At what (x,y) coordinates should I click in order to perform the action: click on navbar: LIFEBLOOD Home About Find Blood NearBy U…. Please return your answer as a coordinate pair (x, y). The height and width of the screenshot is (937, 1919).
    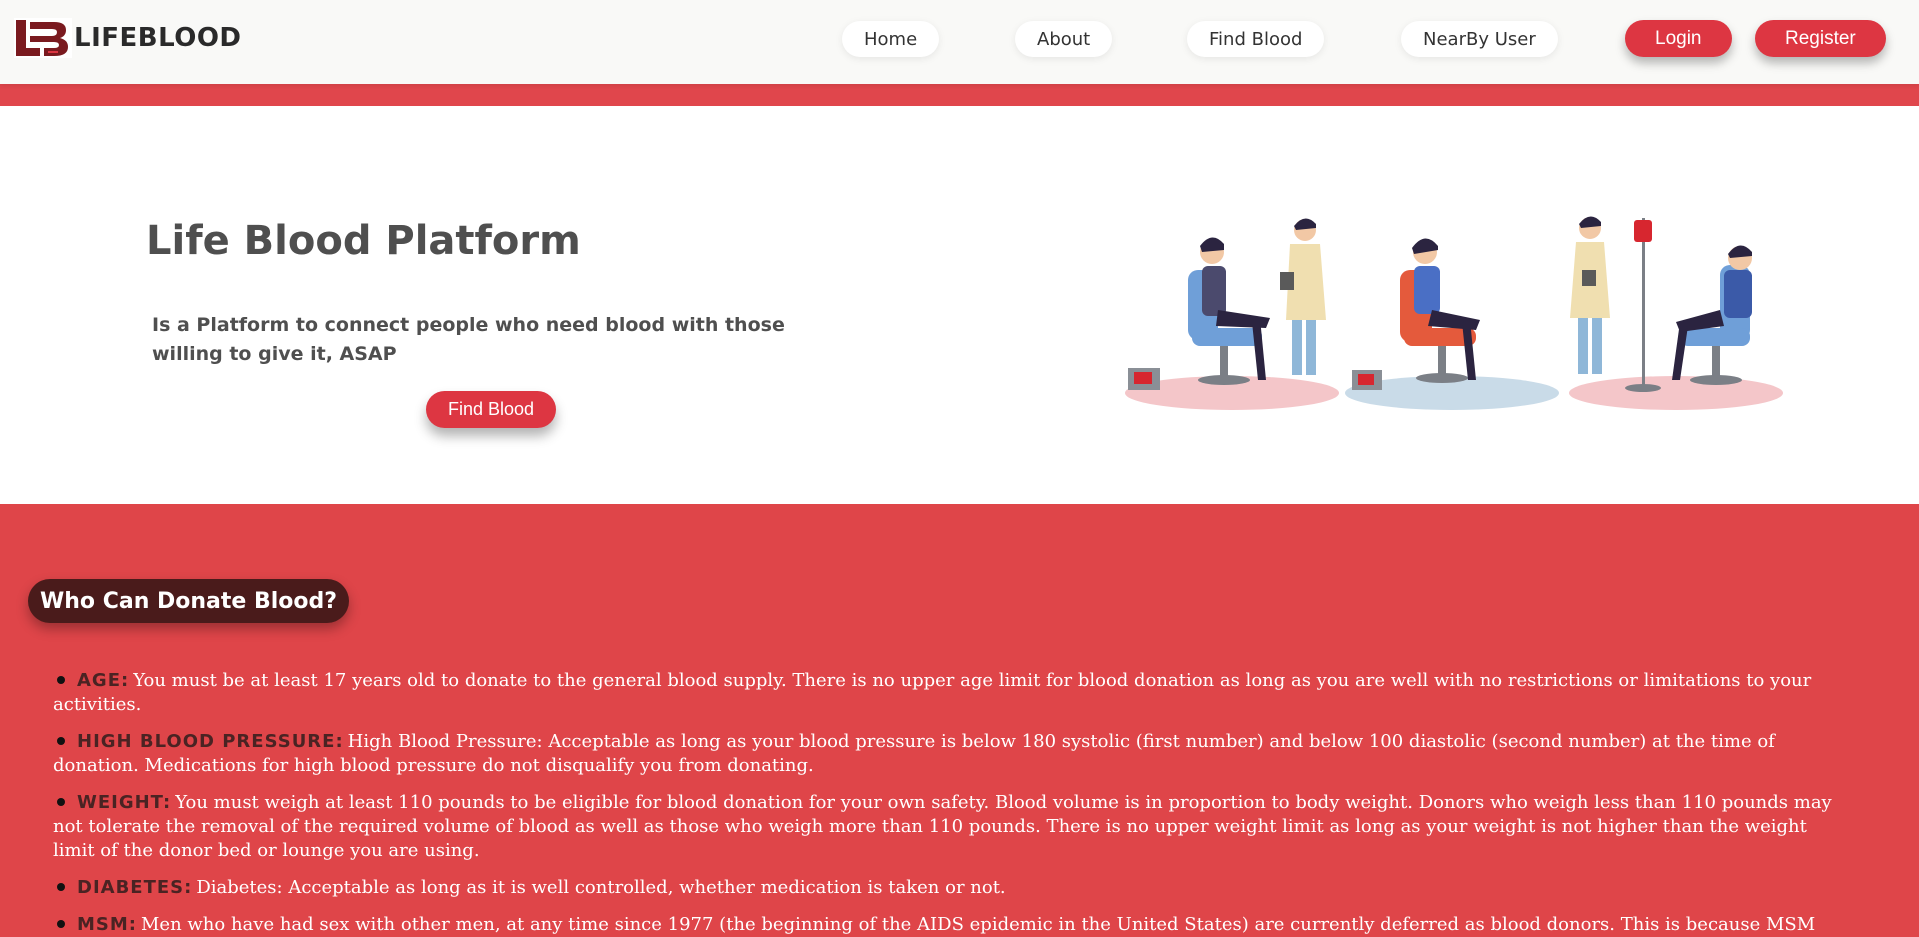
    Looking at the image, I should click on (959, 42).